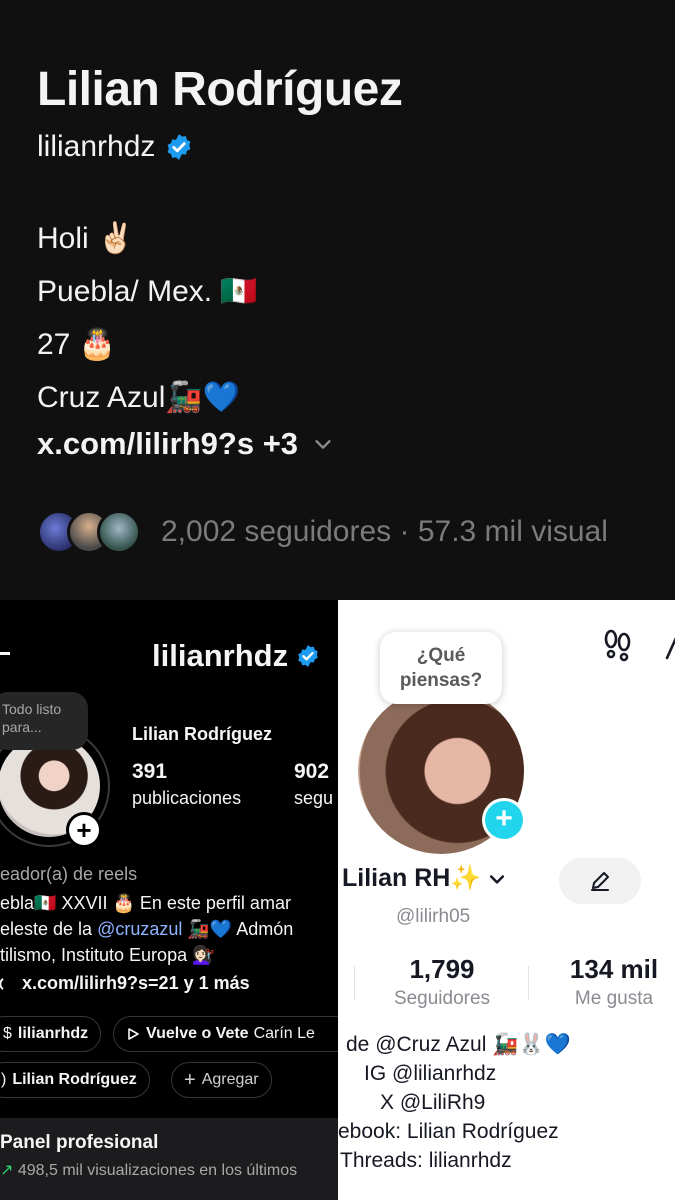 Image resolution: width=675 pixels, height=1200 pixels. Describe the element at coordinates (313, 784) in the screenshot. I see `followers-stat: 902 segu` at that location.